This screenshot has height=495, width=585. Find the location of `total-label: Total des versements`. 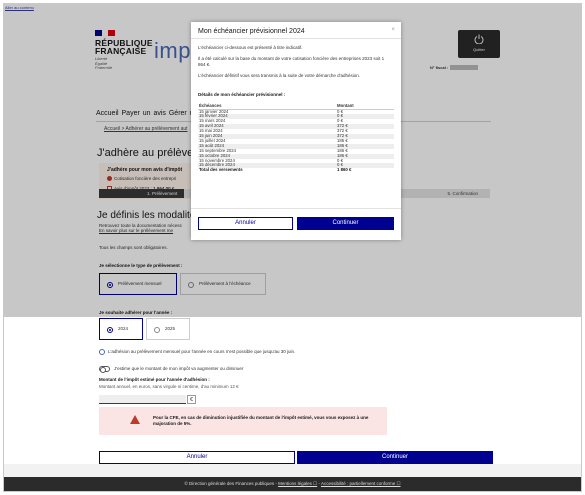

total-label: Total des versements is located at coordinates (221, 170).